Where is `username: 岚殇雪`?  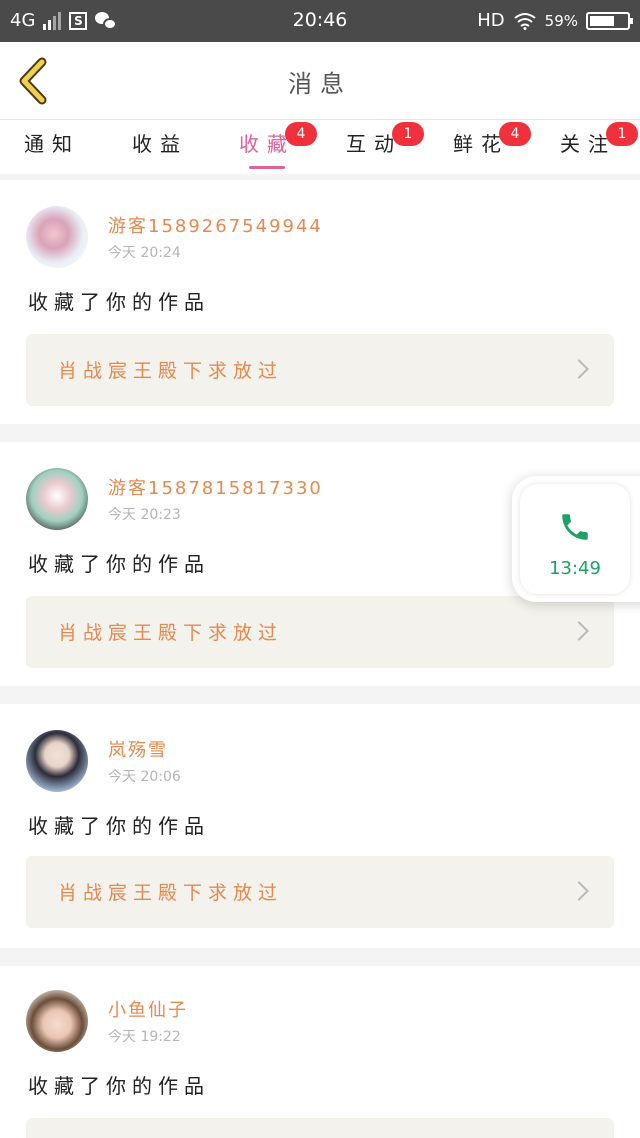 username: 岚殇雪 is located at coordinates (138, 749).